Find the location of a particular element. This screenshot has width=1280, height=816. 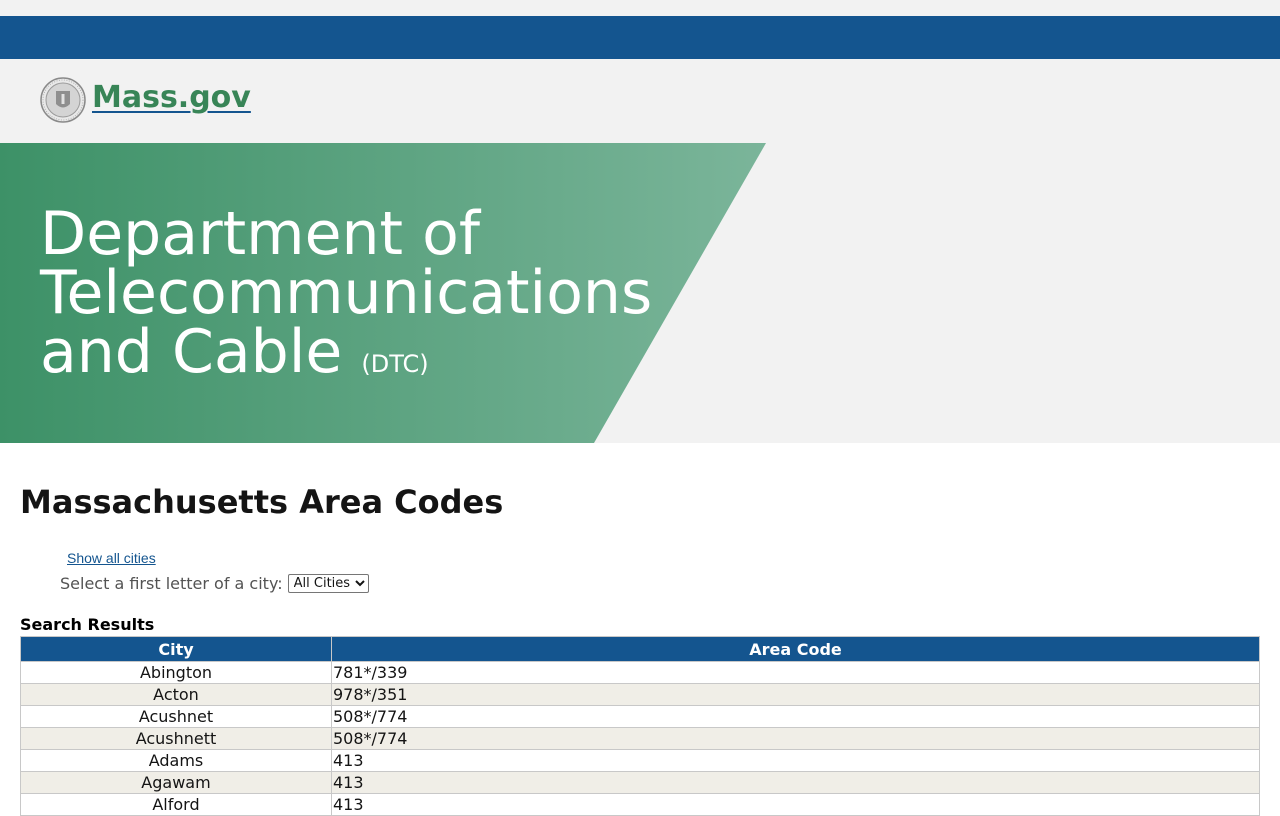

top-strip is located at coordinates (640, 8).